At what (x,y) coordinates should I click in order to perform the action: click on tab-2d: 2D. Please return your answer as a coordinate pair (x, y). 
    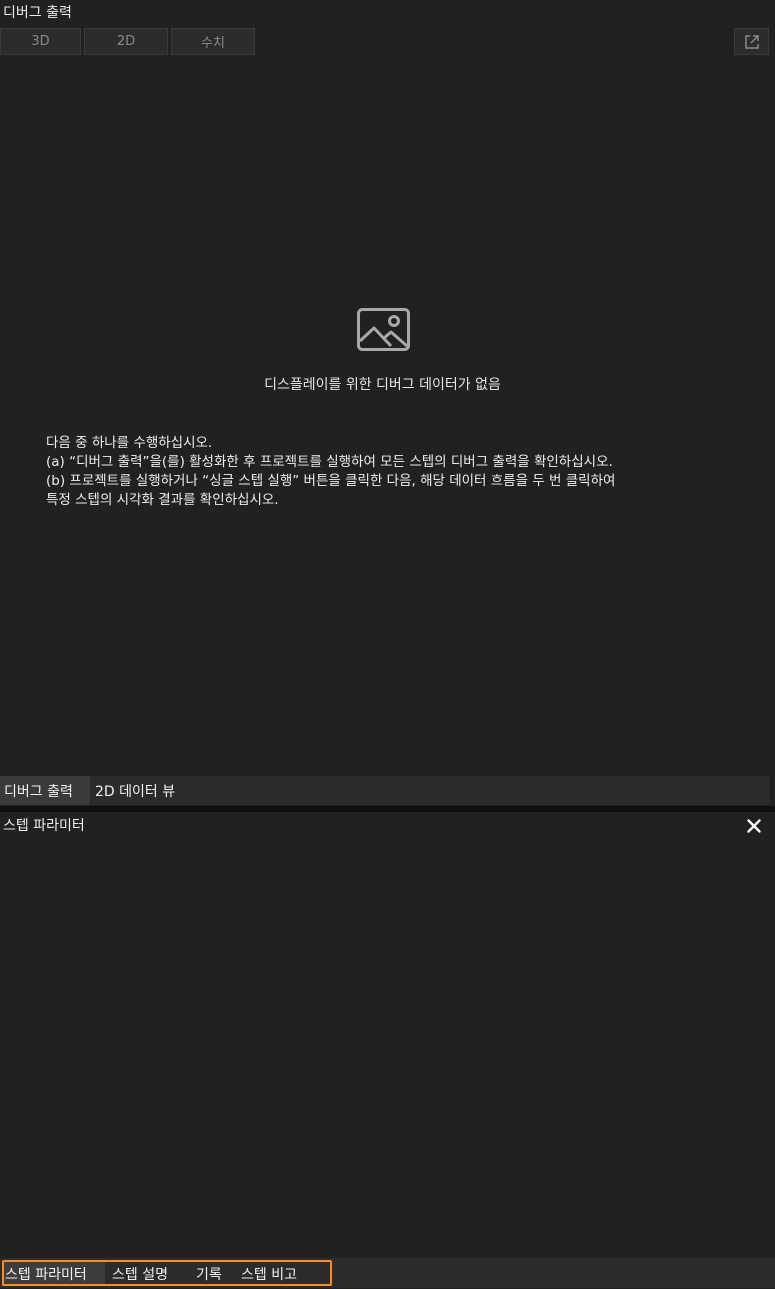
    Looking at the image, I should click on (126, 41).